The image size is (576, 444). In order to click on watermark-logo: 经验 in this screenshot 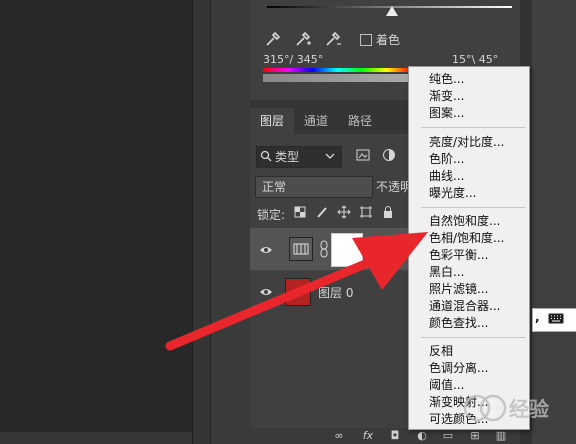, I will do `click(506, 408)`.